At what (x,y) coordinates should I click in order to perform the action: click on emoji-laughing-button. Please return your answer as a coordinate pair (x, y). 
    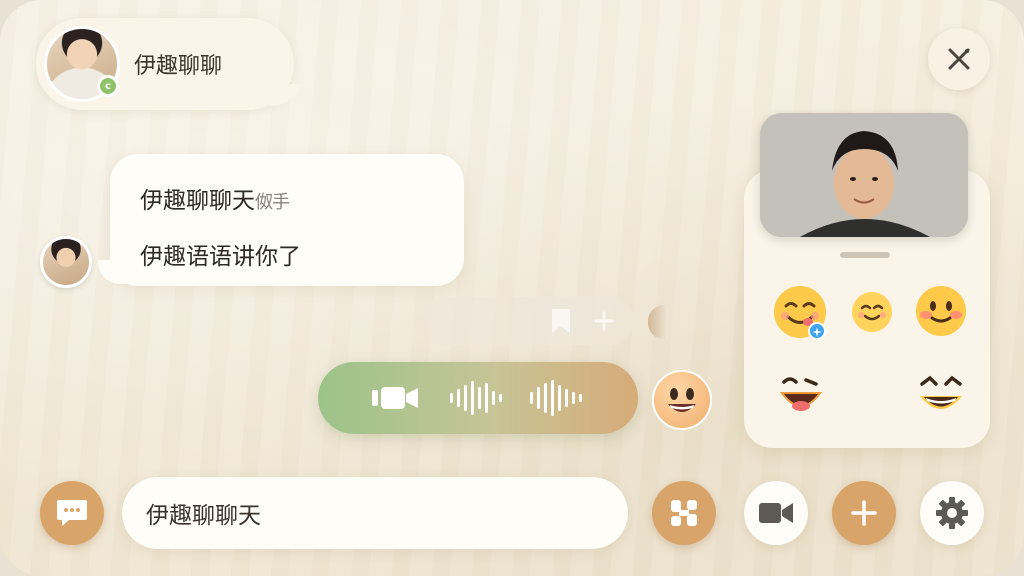
    Looking at the image, I should click on (801, 395).